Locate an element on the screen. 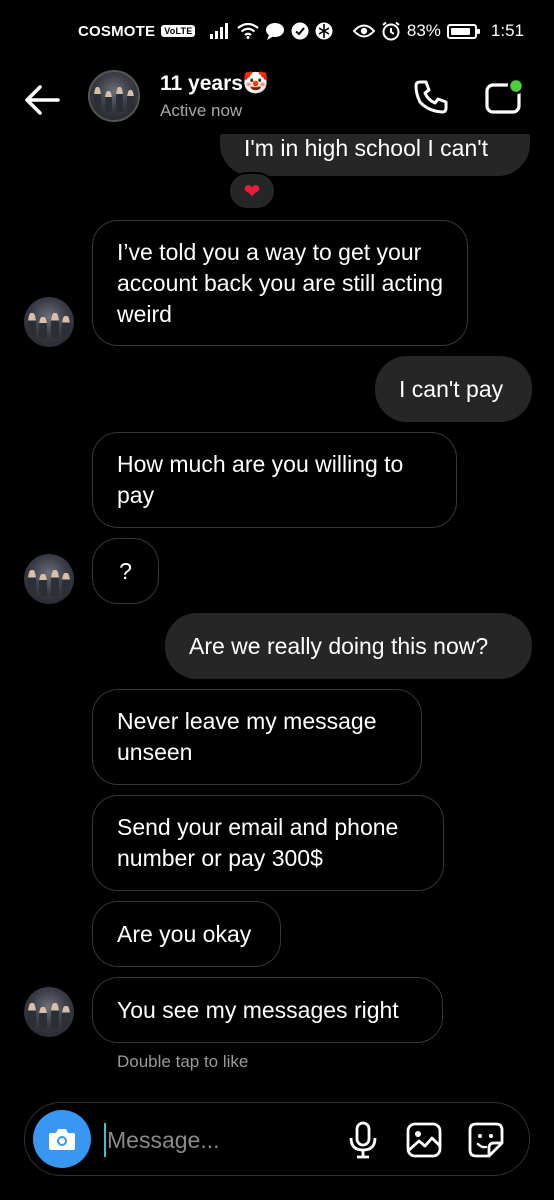 This screenshot has height=1200, width=554. video-camera-icon is located at coordinates (505, 96).